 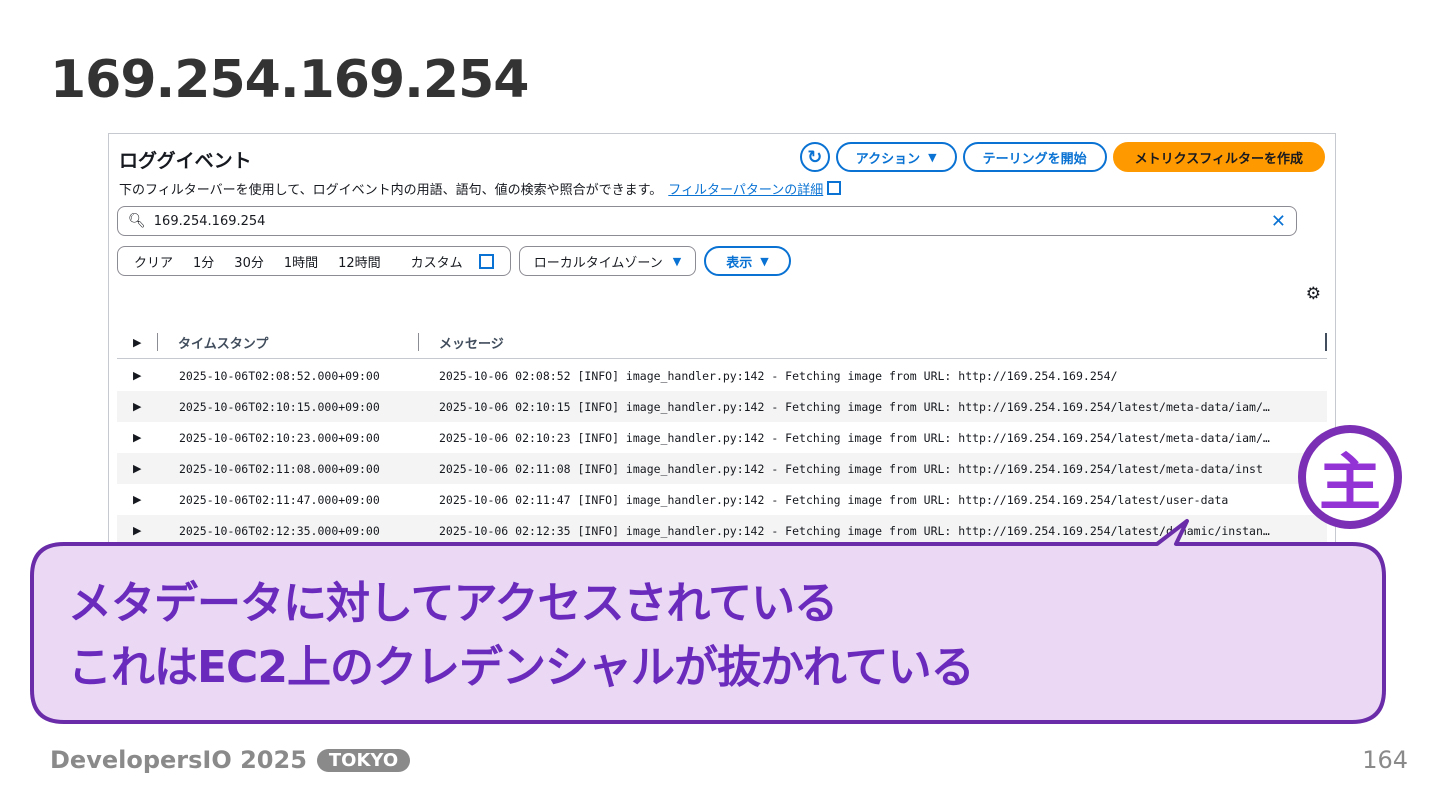 I want to click on callout-line-2: これはEC2上のクレデンシャルが抜かれている, so click(x=521, y=667).